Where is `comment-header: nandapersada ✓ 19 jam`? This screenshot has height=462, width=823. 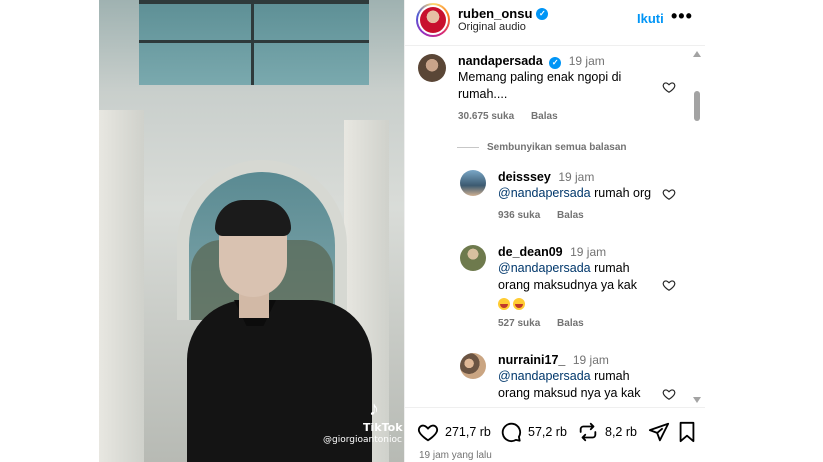 comment-header: nandapersada ✓ 19 jam is located at coordinates (531, 61).